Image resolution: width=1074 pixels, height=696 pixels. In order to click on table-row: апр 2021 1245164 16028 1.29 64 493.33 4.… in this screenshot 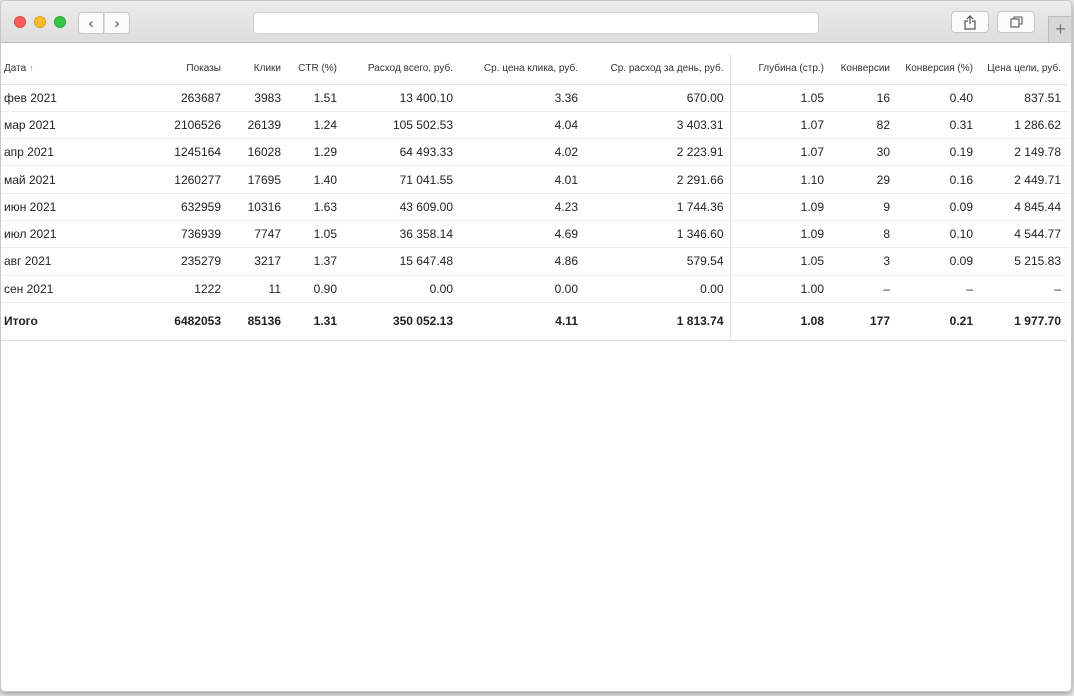, I will do `click(534, 152)`.